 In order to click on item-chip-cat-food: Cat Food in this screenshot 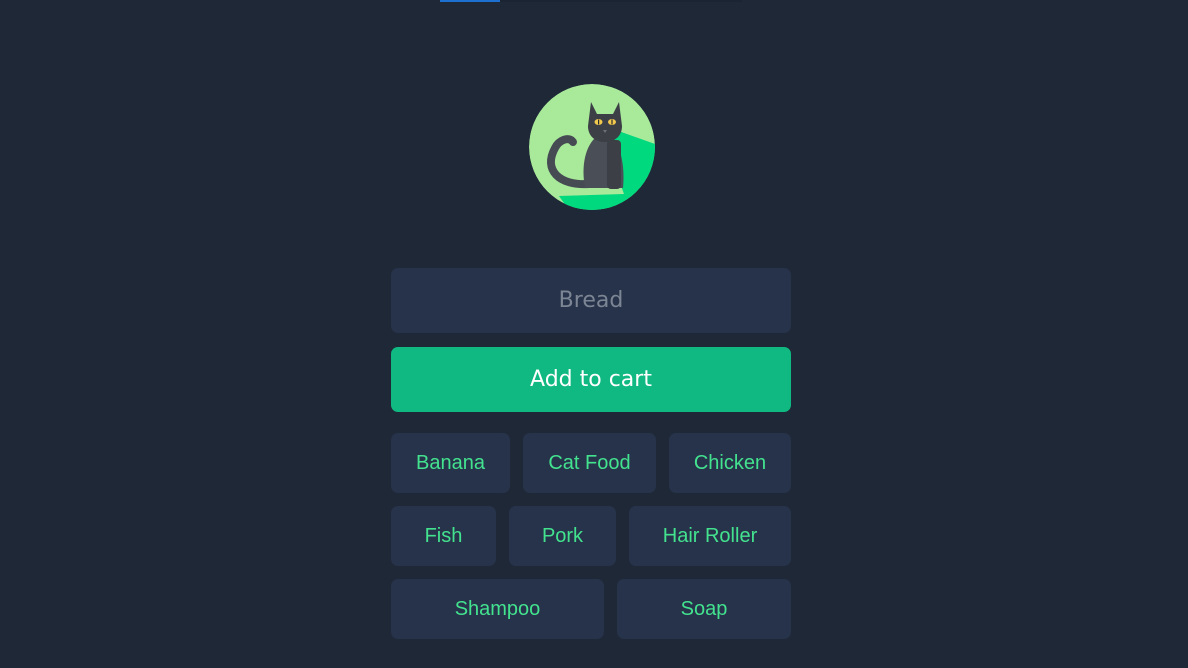, I will do `click(589, 463)`.